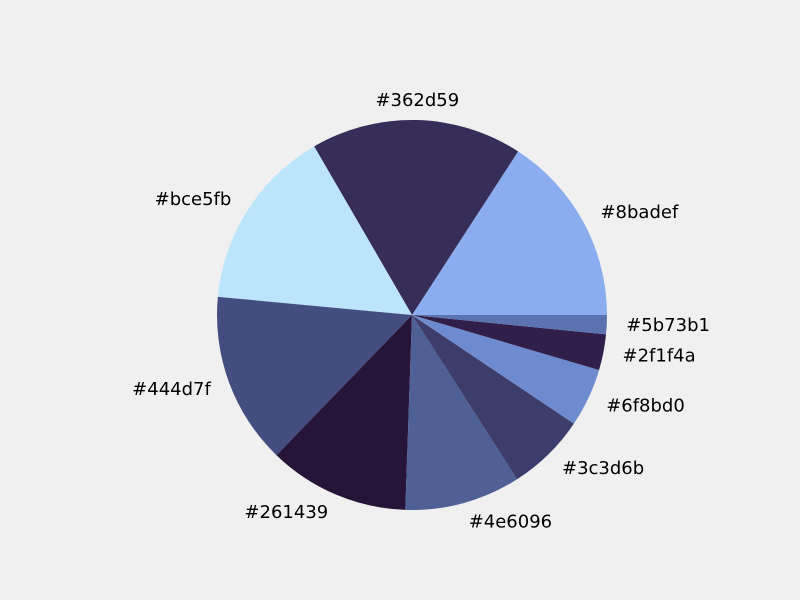 Image resolution: width=800 pixels, height=600 pixels. What do you see at coordinates (659, 356) in the screenshot?
I see `pie-slice-label-8: #2f1f4a` at bounding box center [659, 356].